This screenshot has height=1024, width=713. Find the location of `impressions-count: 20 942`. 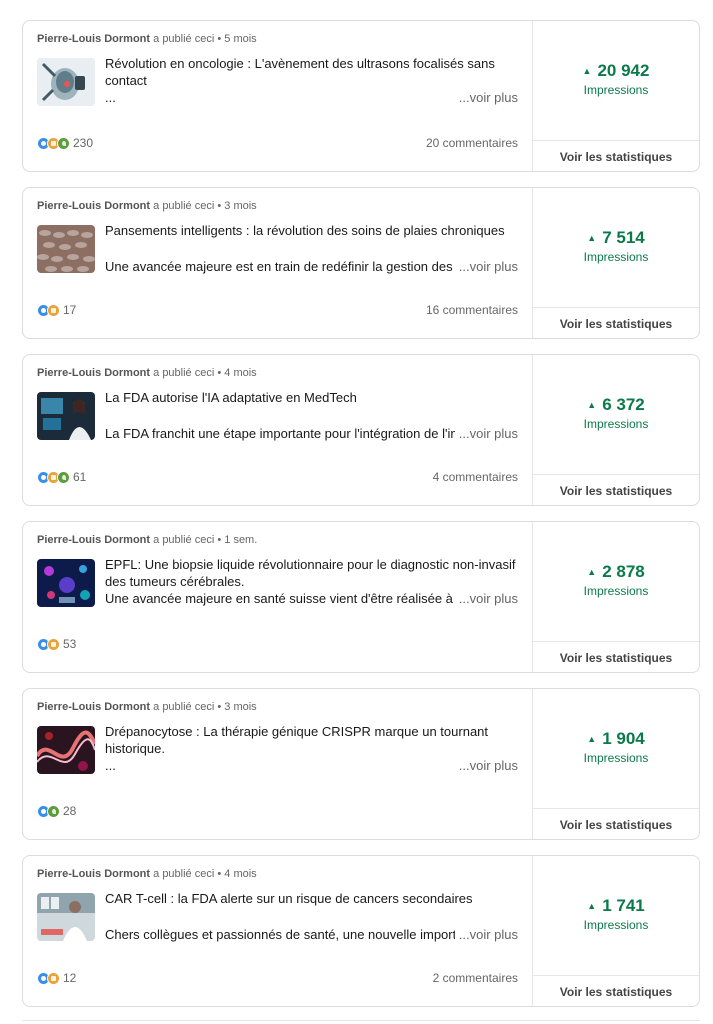

impressions-count: 20 942 is located at coordinates (623, 70).